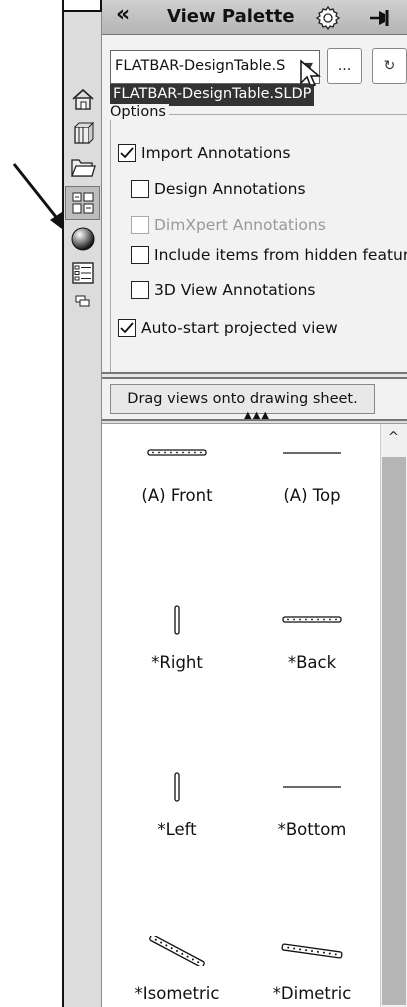  Describe the element at coordinates (239, 328) in the screenshot. I see `auto-start-projected-label: Auto-start projected view` at that location.